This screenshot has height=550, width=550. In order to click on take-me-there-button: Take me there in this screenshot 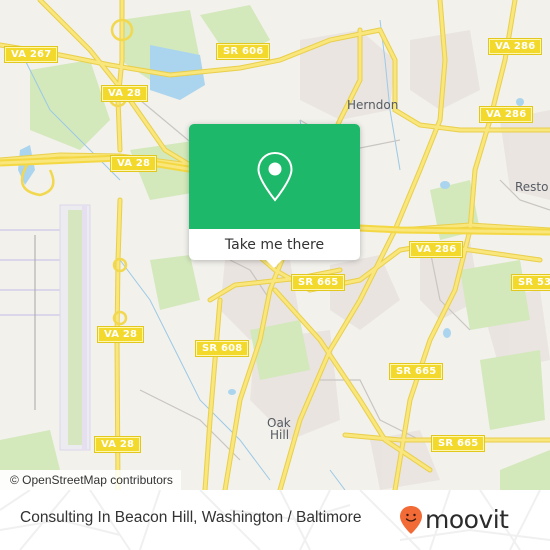, I will do `click(274, 244)`.